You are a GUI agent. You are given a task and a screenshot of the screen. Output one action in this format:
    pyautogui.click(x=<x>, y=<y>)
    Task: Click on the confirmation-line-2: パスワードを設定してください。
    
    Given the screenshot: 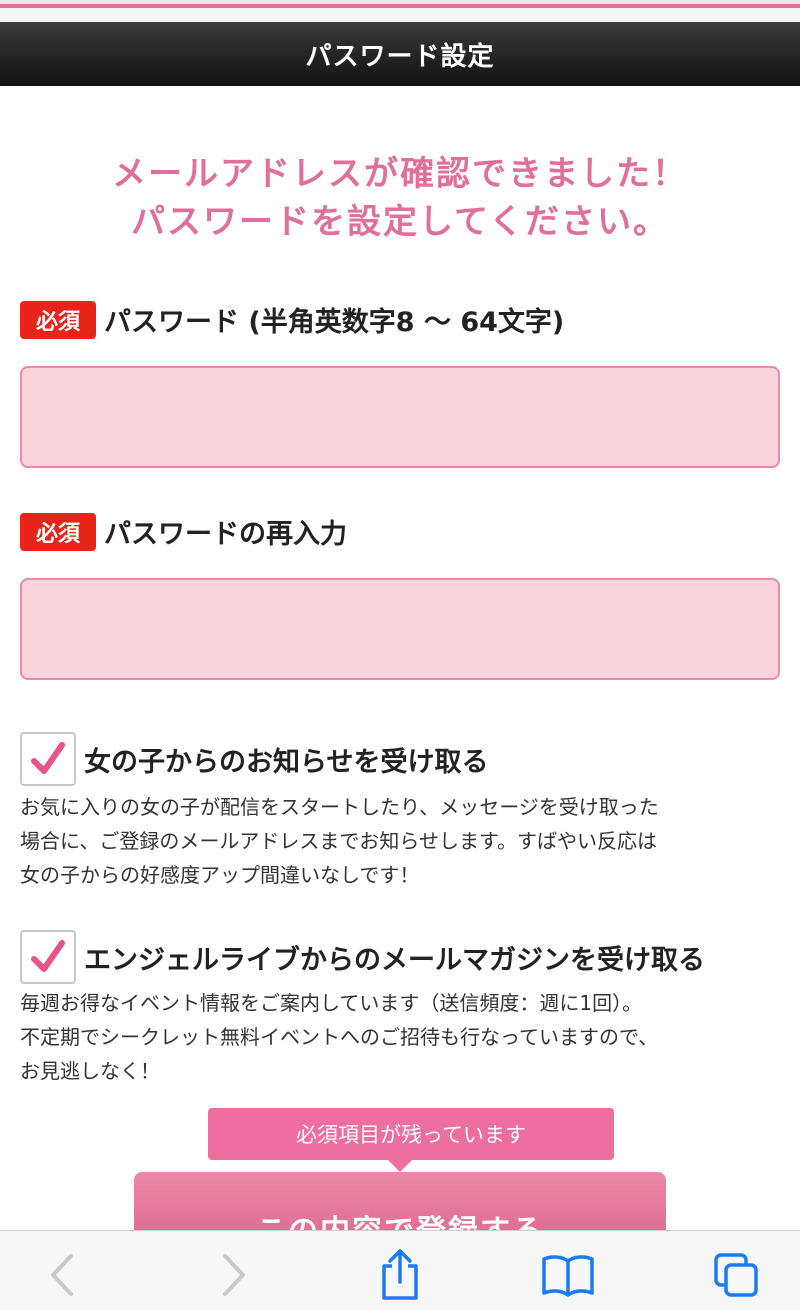 What is the action you would take?
    pyautogui.click(x=400, y=222)
    